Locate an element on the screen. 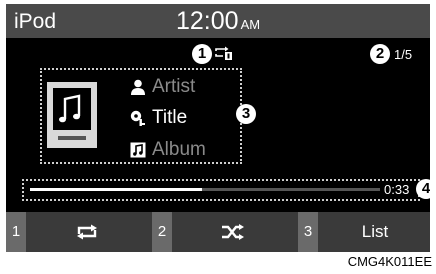 This screenshot has height=274, width=436. key-number-3: 3 is located at coordinates (308, 232).